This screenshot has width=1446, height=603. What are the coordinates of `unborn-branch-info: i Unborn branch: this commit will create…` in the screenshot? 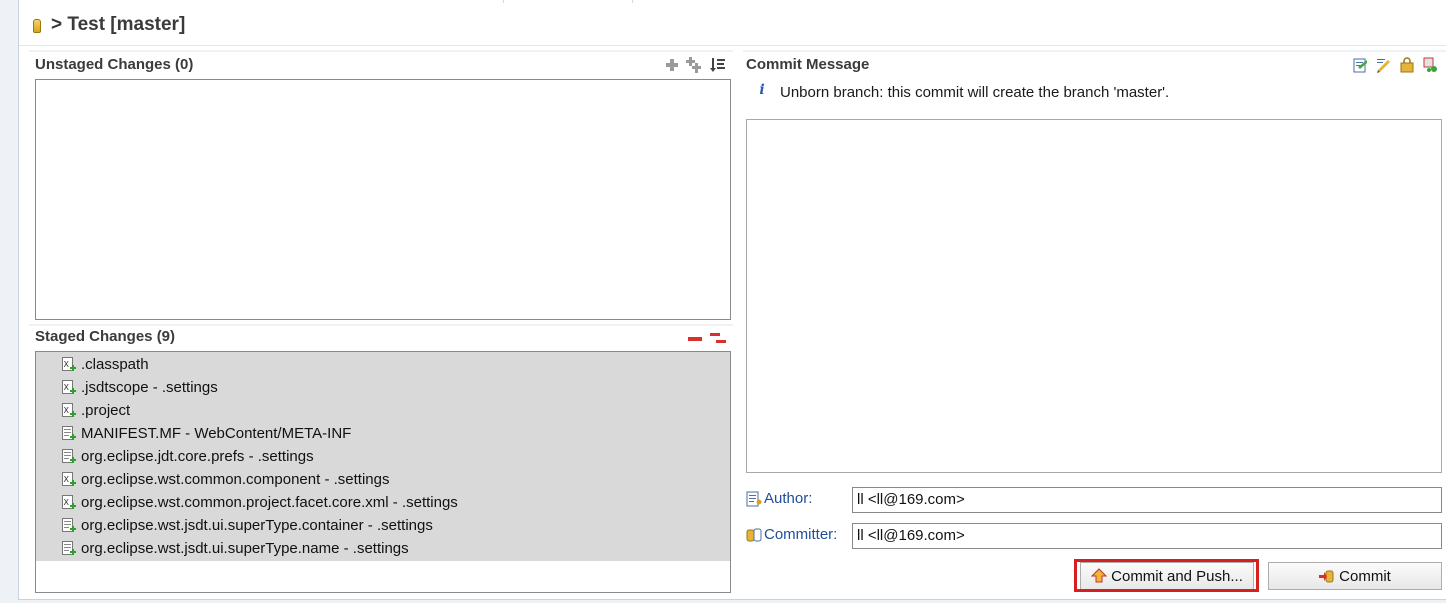 It's located at (962, 91).